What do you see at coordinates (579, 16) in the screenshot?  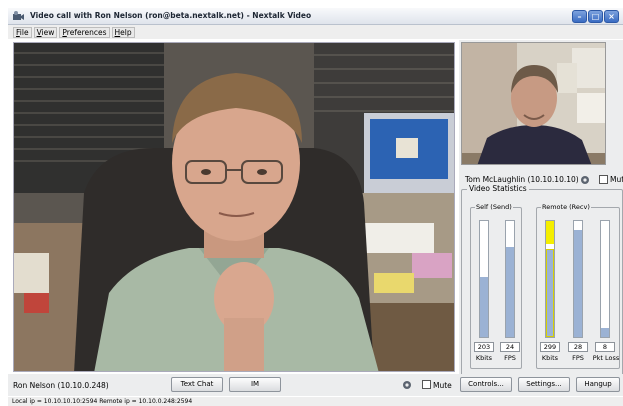 I see `minimize-button: –` at bounding box center [579, 16].